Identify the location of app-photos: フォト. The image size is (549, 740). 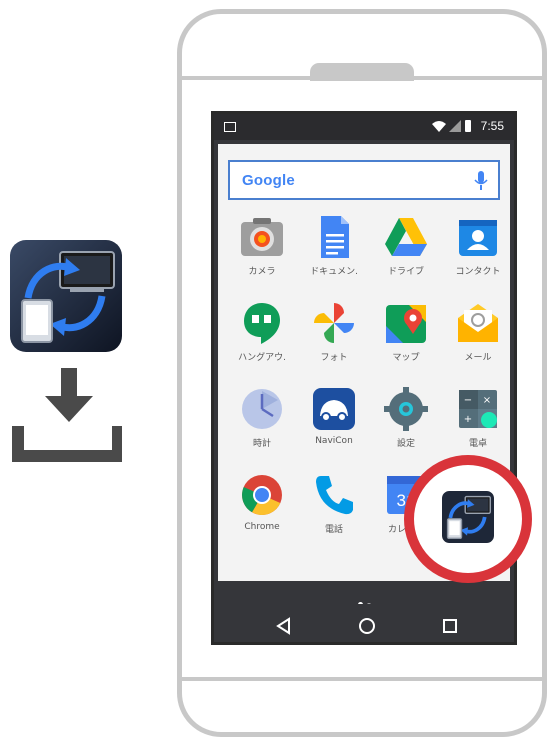
(334, 340).